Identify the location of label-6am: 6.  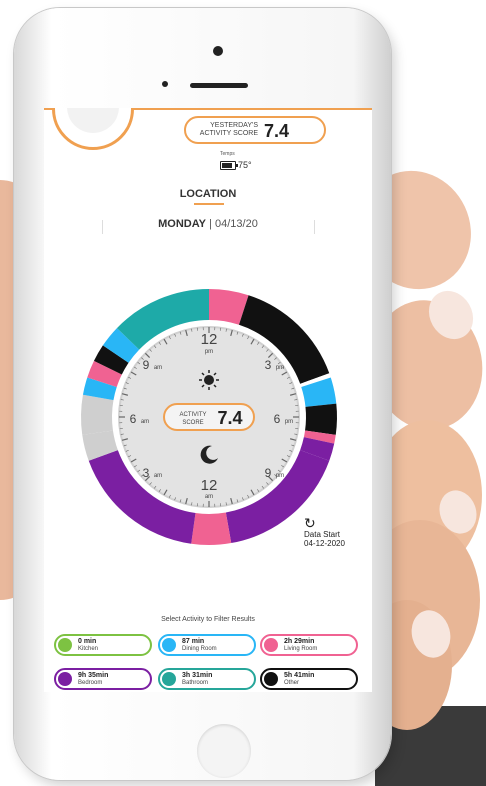
(133, 419).